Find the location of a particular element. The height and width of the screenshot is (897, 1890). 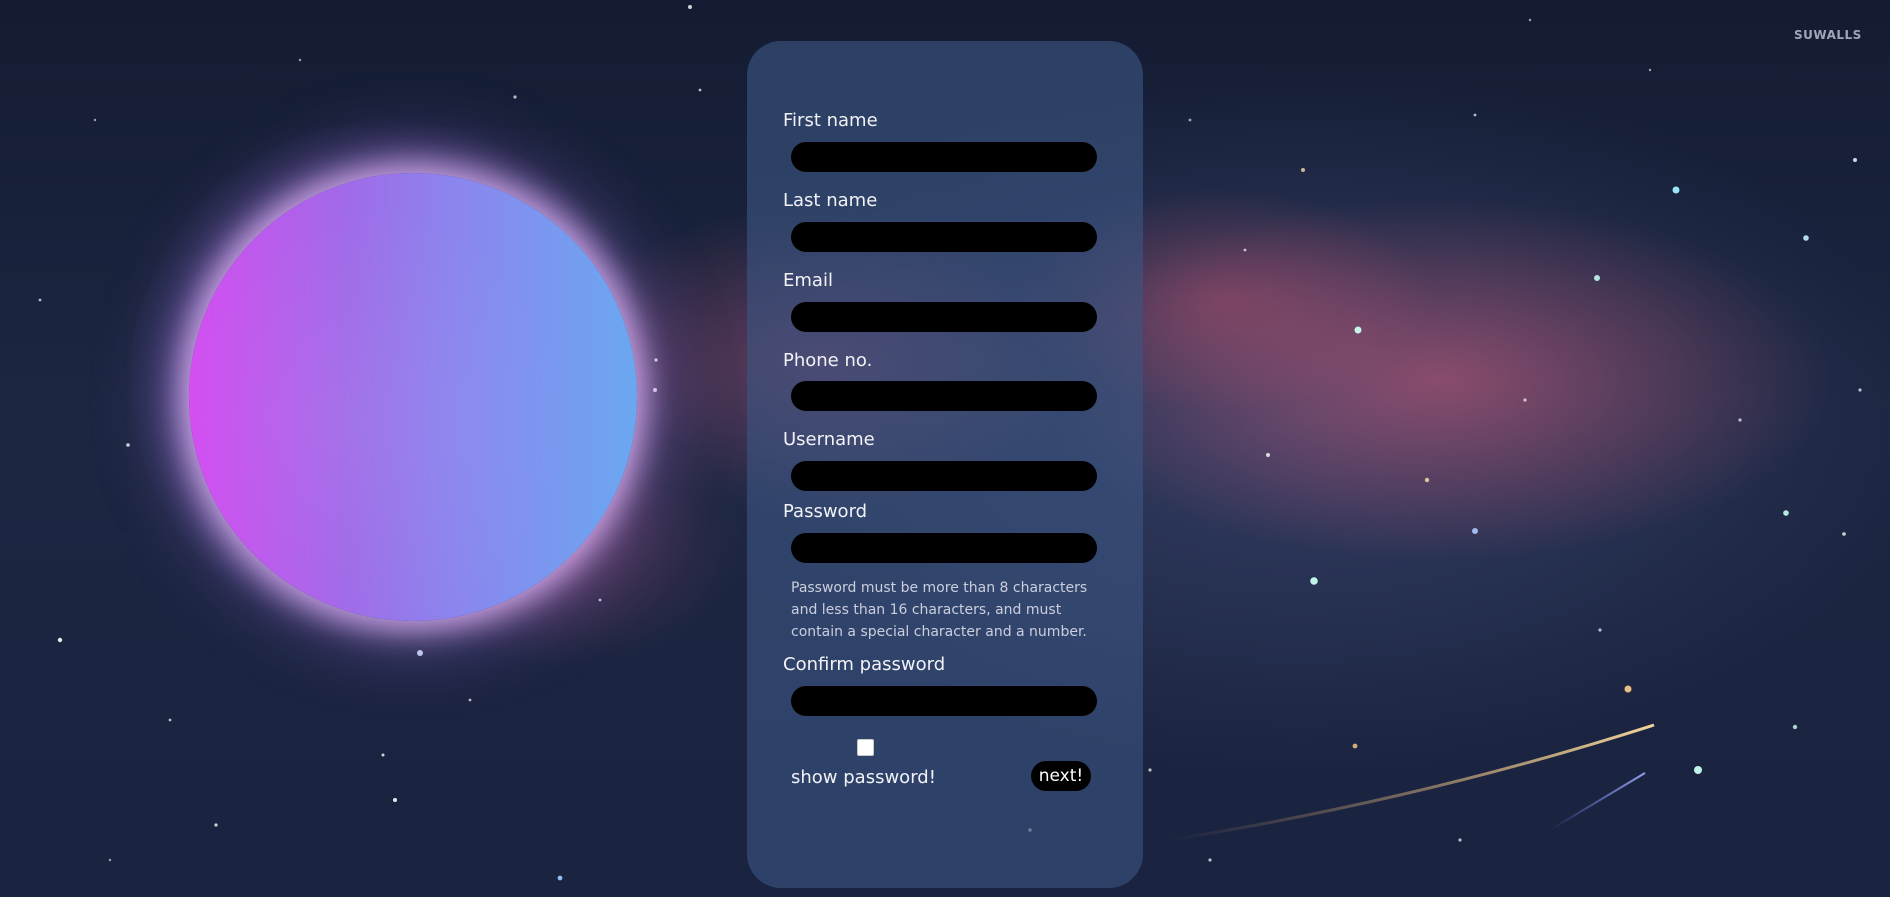

first-name-label: First name is located at coordinates (830, 120).